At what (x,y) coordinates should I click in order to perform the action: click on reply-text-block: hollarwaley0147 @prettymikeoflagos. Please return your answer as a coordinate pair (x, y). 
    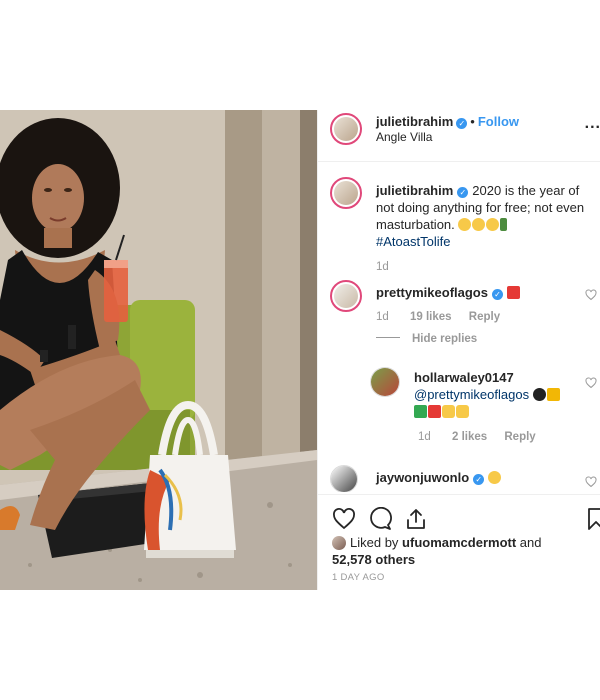
    Looking at the image, I should click on (499, 394).